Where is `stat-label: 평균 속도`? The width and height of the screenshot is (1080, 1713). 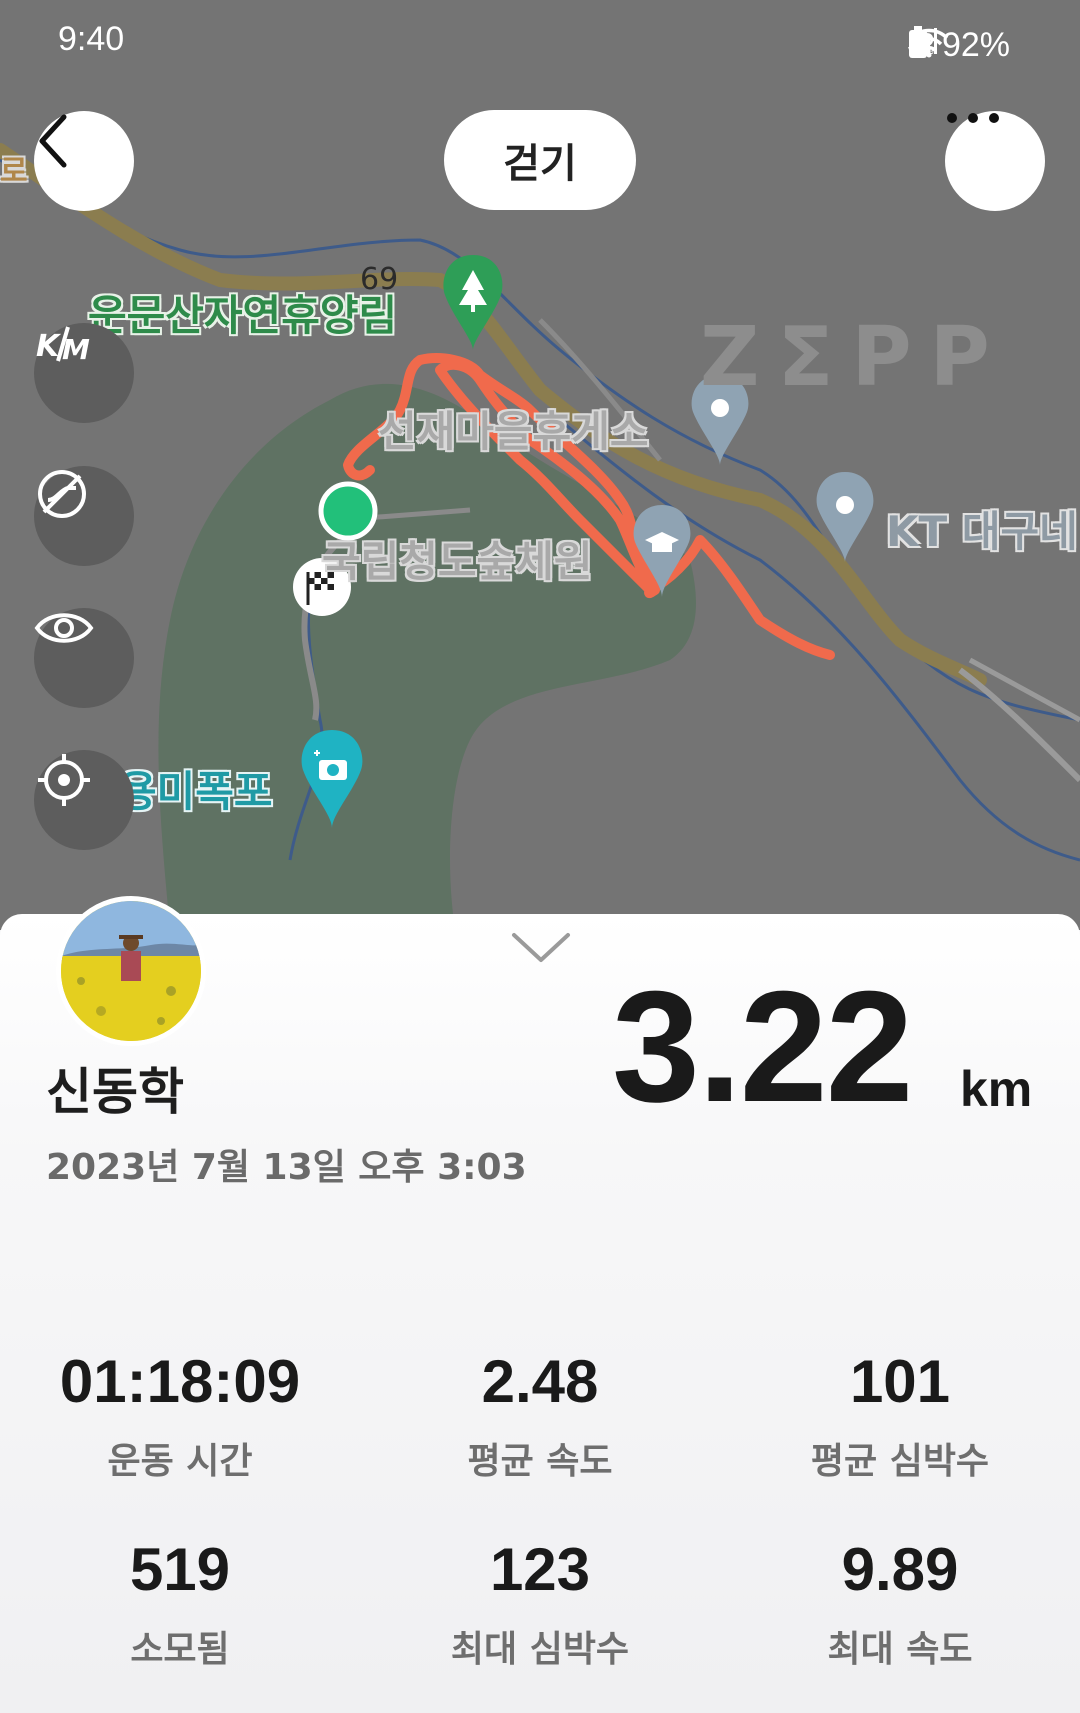 stat-label: 평균 속도 is located at coordinates (540, 1461).